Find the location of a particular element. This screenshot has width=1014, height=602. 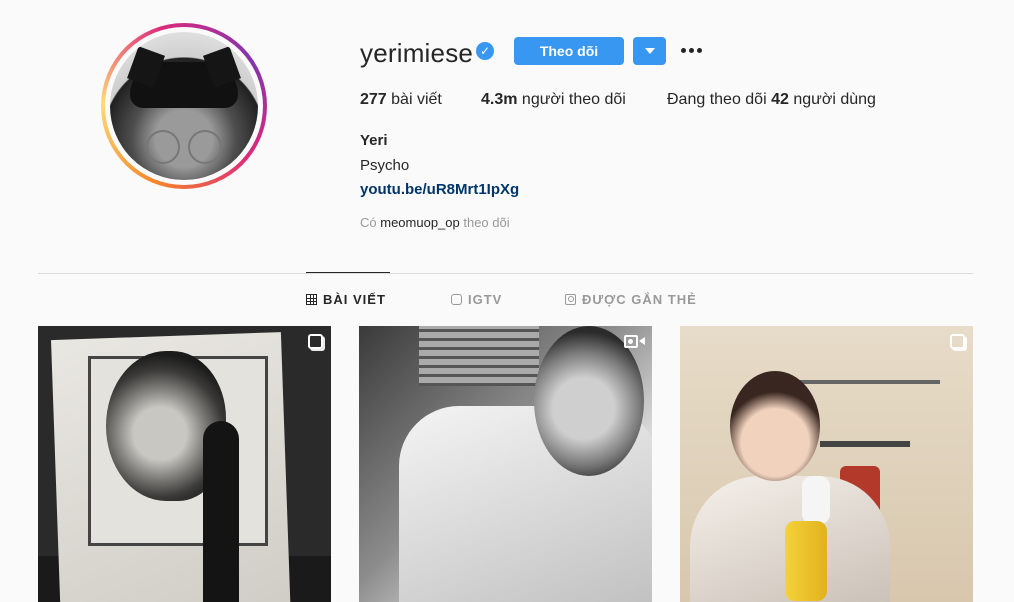

profile-avatar is located at coordinates (184, 106).